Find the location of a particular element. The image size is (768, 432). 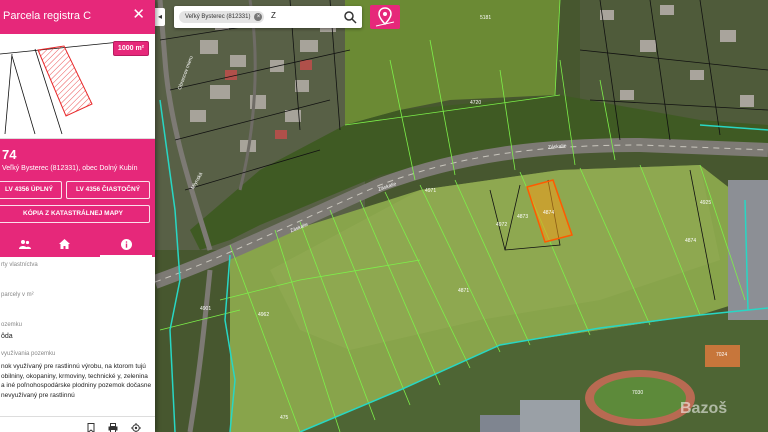

chip-label: Veľký Bysterec (812331) is located at coordinates (218, 17).